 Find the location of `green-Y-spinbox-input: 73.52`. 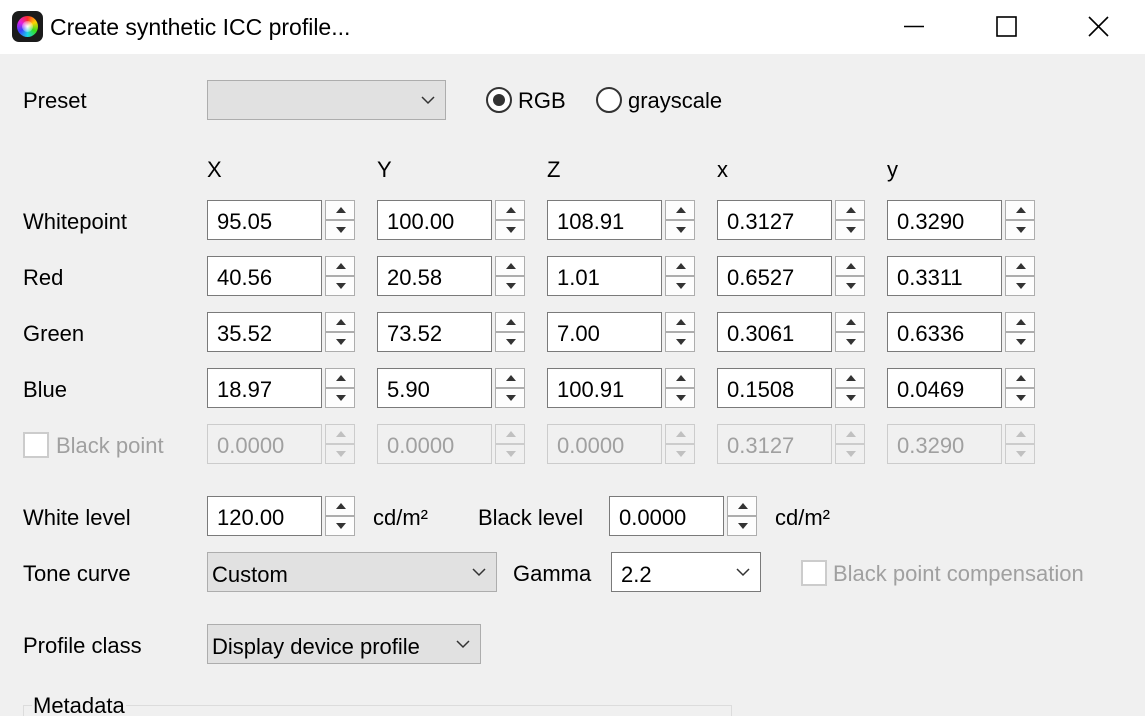

green-Y-spinbox-input: 73.52 is located at coordinates (434, 332).